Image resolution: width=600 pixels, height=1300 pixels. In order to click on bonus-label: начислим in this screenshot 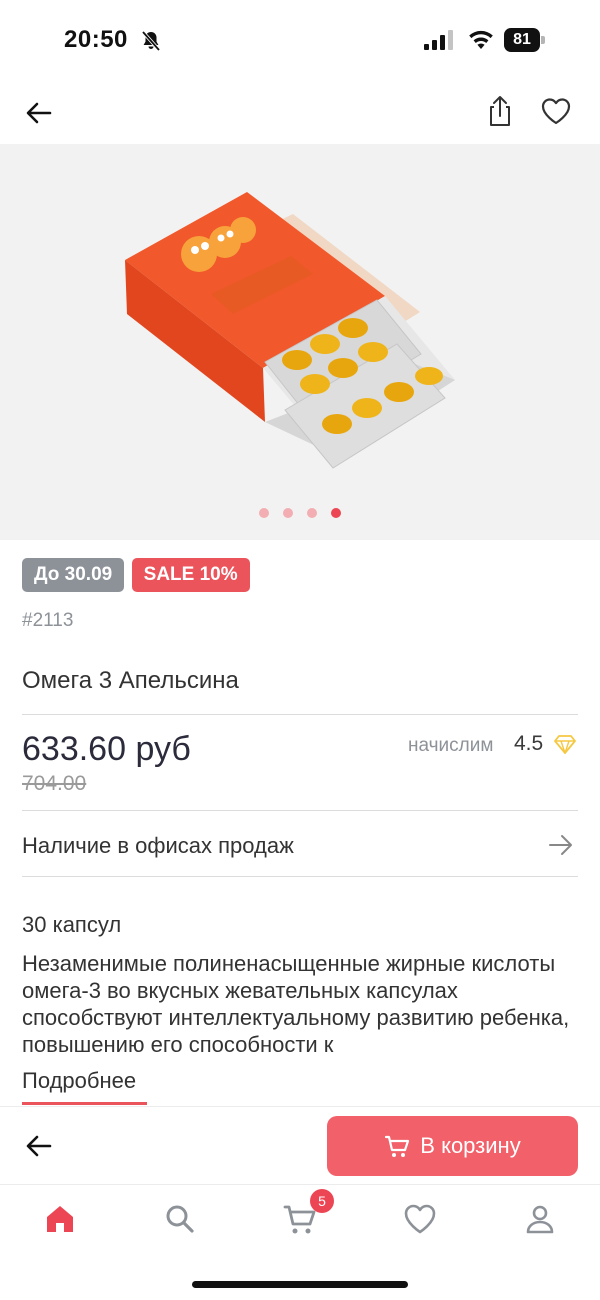, I will do `click(451, 745)`.